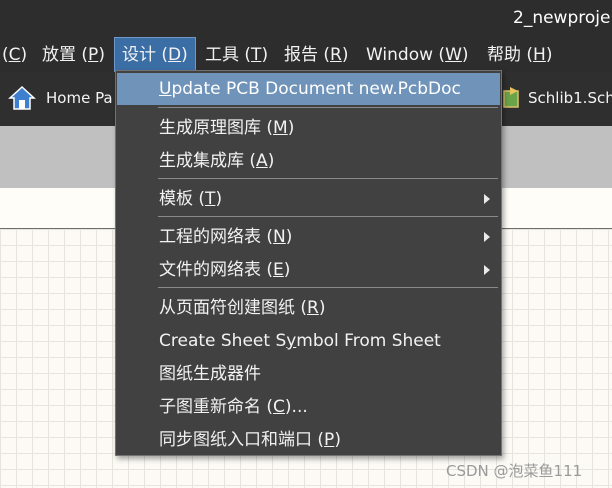 This screenshot has width=612, height=488. Describe the element at coordinates (66, 98) in the screenshot. I see `tab-home-page: Home Pa` at that location.